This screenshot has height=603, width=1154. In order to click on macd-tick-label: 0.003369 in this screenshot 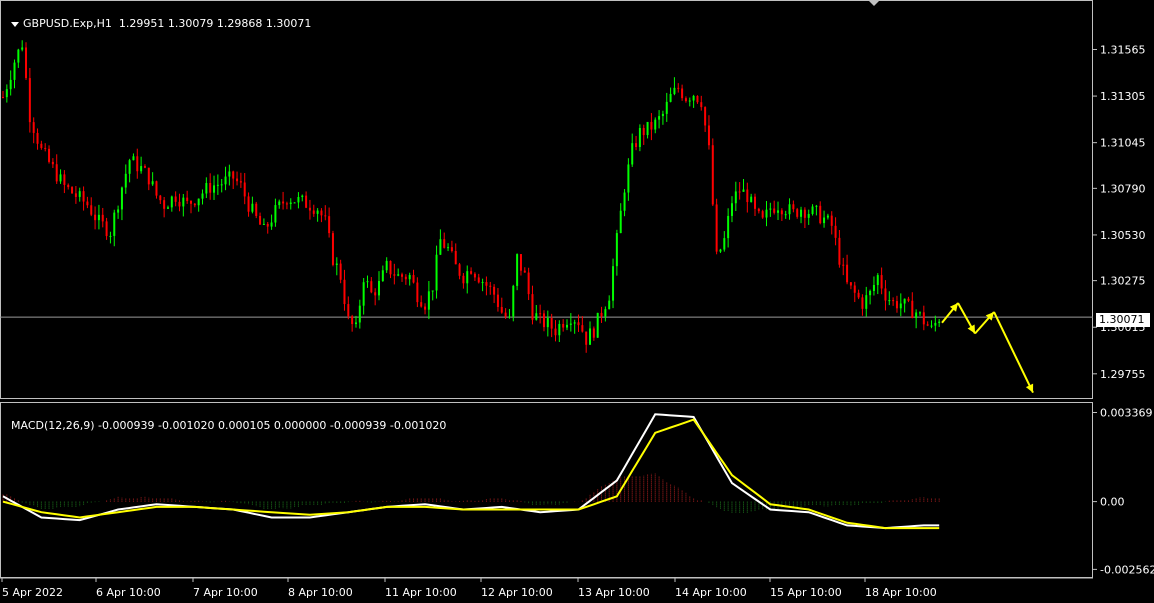, I will do `click(1126, 412)`.